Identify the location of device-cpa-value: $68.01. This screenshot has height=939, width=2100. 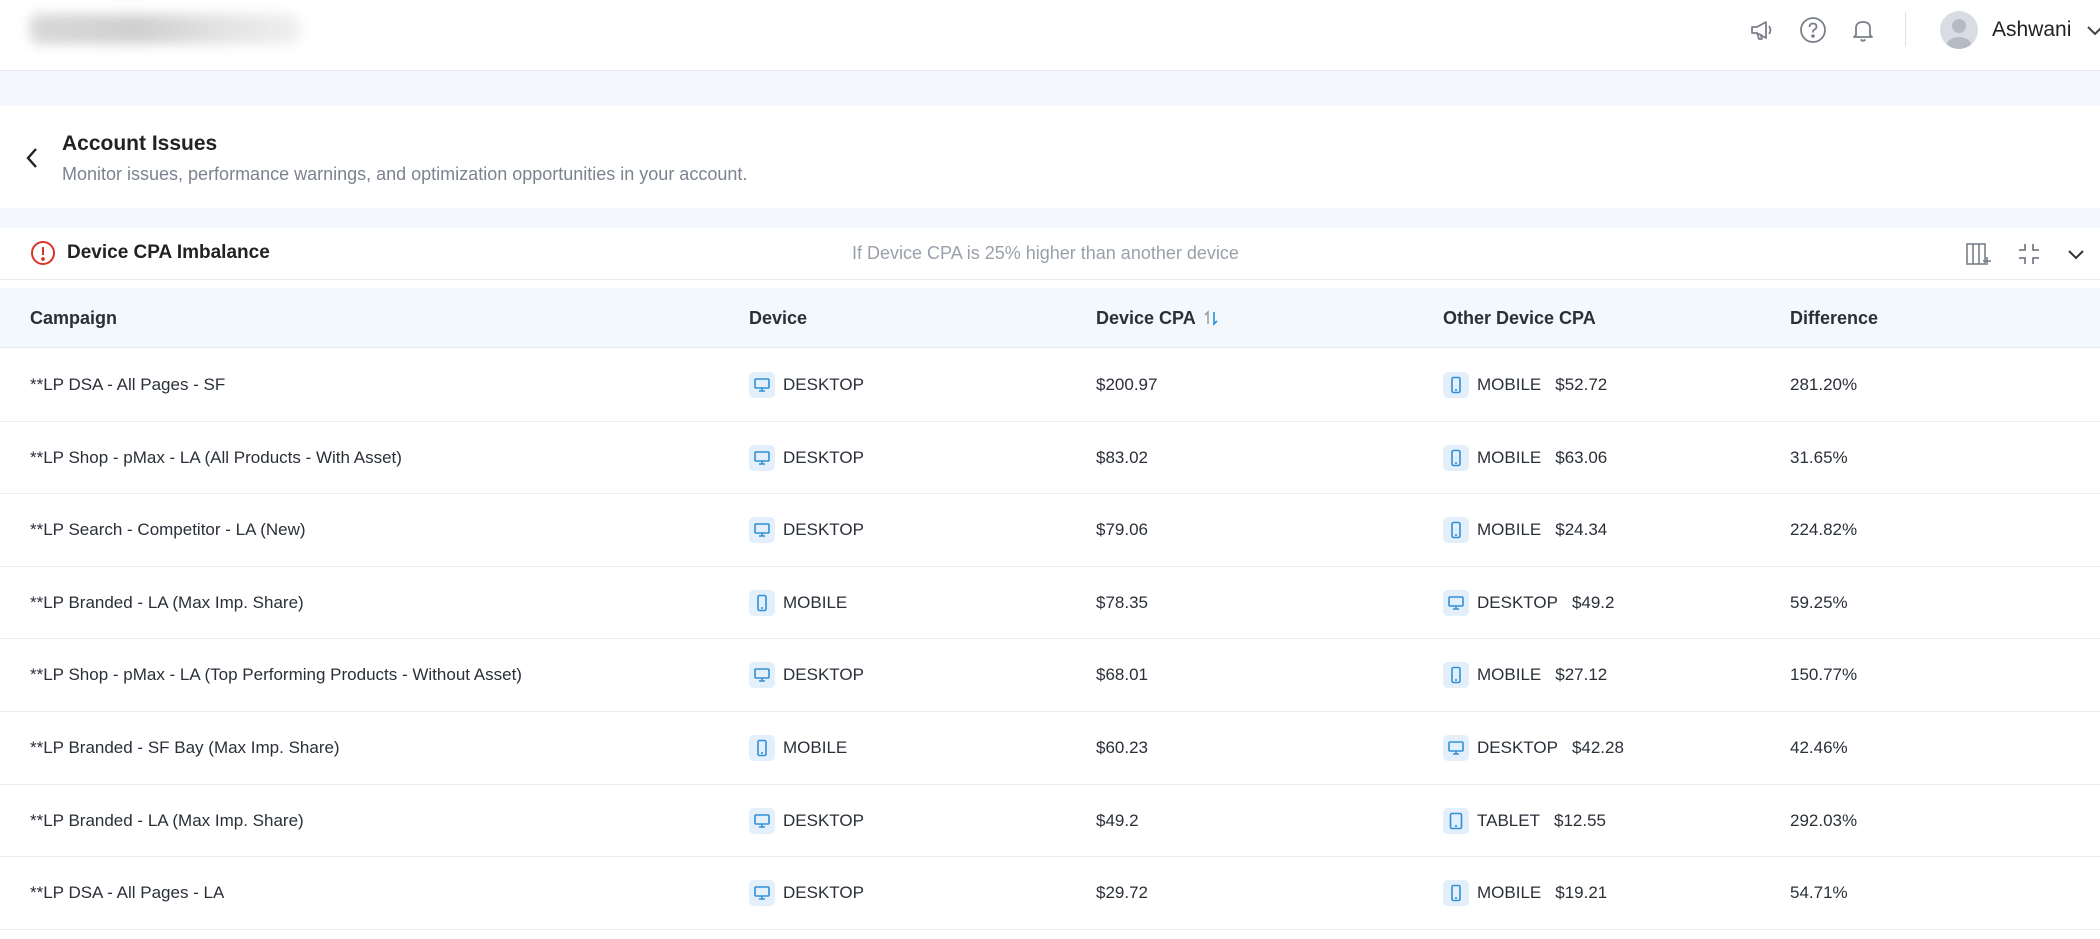
(1122, 675).